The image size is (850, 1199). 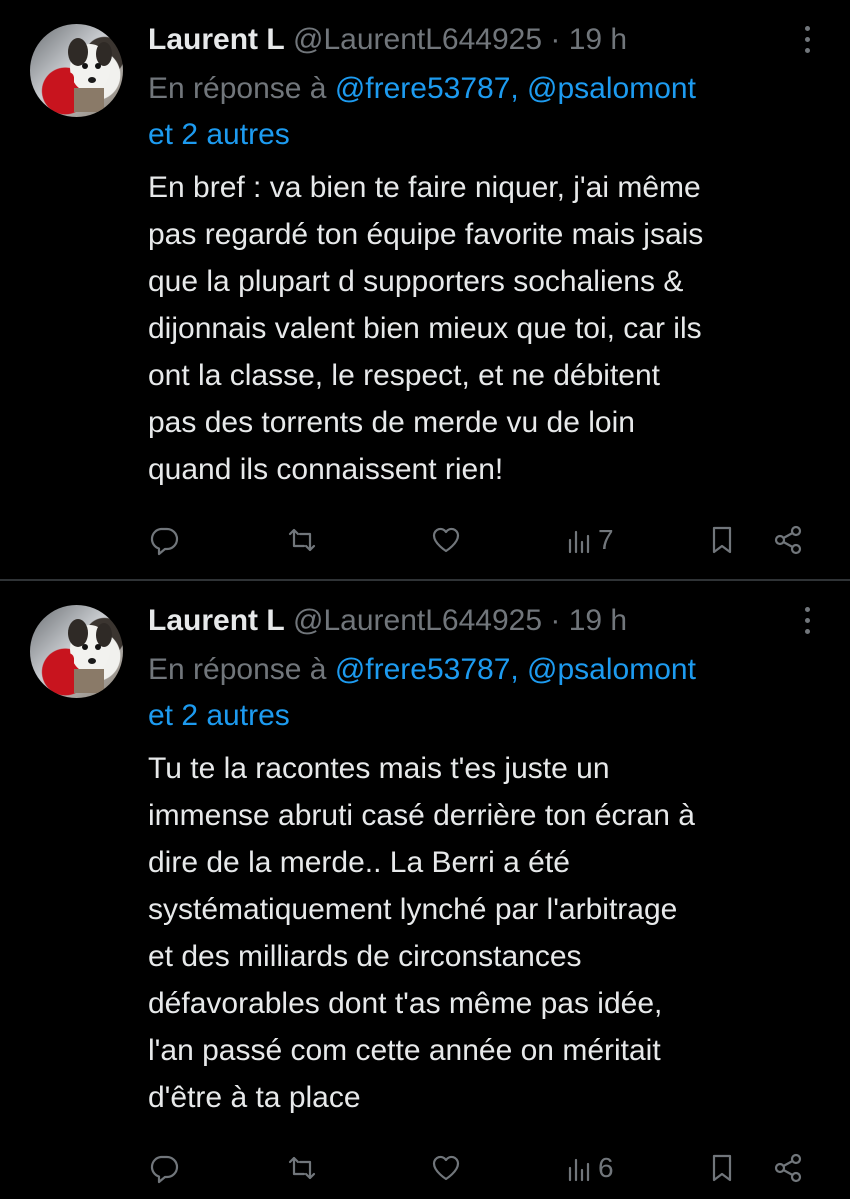 I want to click on views-button: 7, so click(x=589, y=540).